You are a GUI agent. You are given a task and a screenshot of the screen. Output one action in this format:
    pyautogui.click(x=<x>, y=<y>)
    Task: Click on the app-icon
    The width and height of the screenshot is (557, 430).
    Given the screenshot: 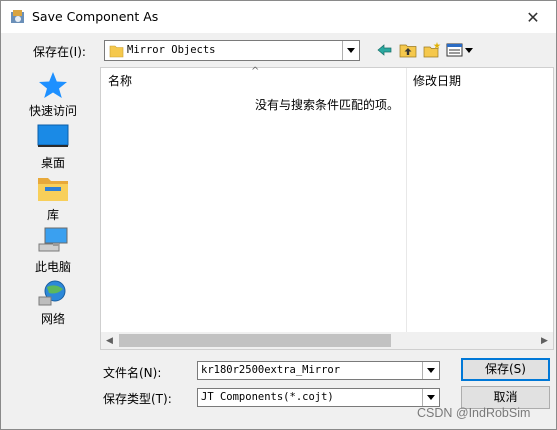 What is the action you would take?
    pyautogui.click(x=17, y=16)
    